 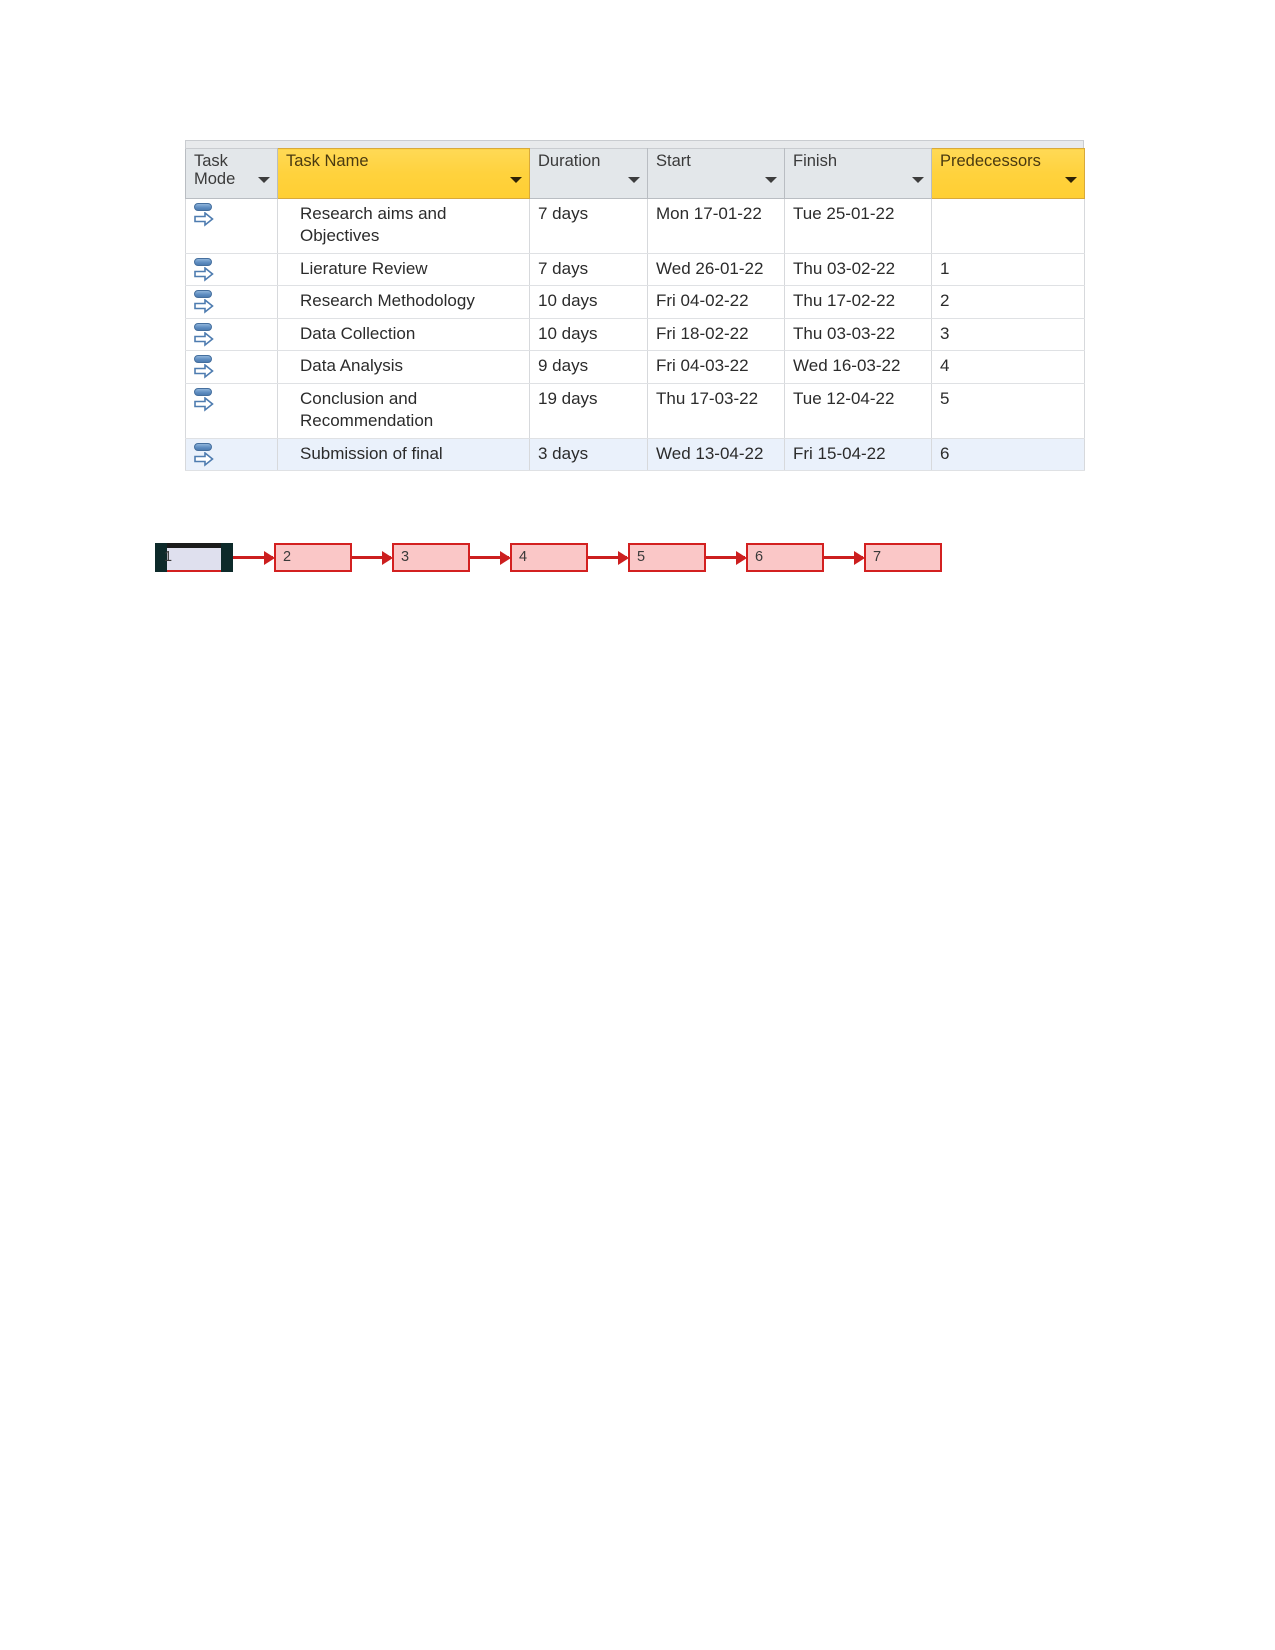 I want to click on cell-predecessors, so click(x=1008, y=226).